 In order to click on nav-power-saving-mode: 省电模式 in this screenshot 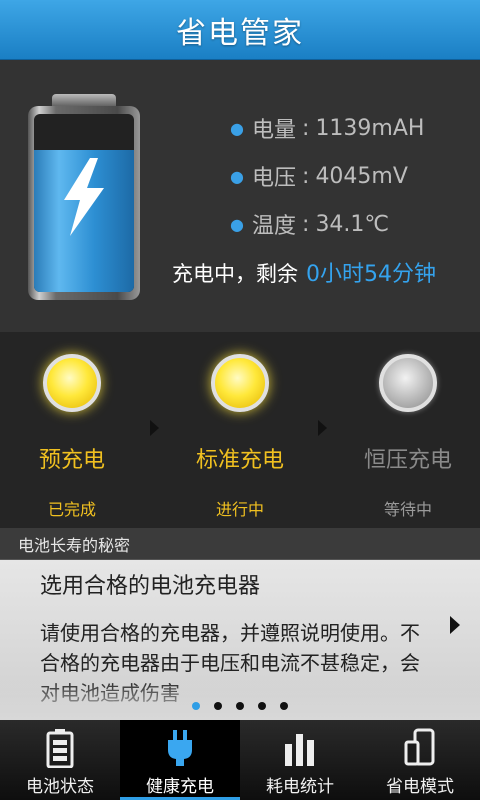, I will do `click(420, 760)`.